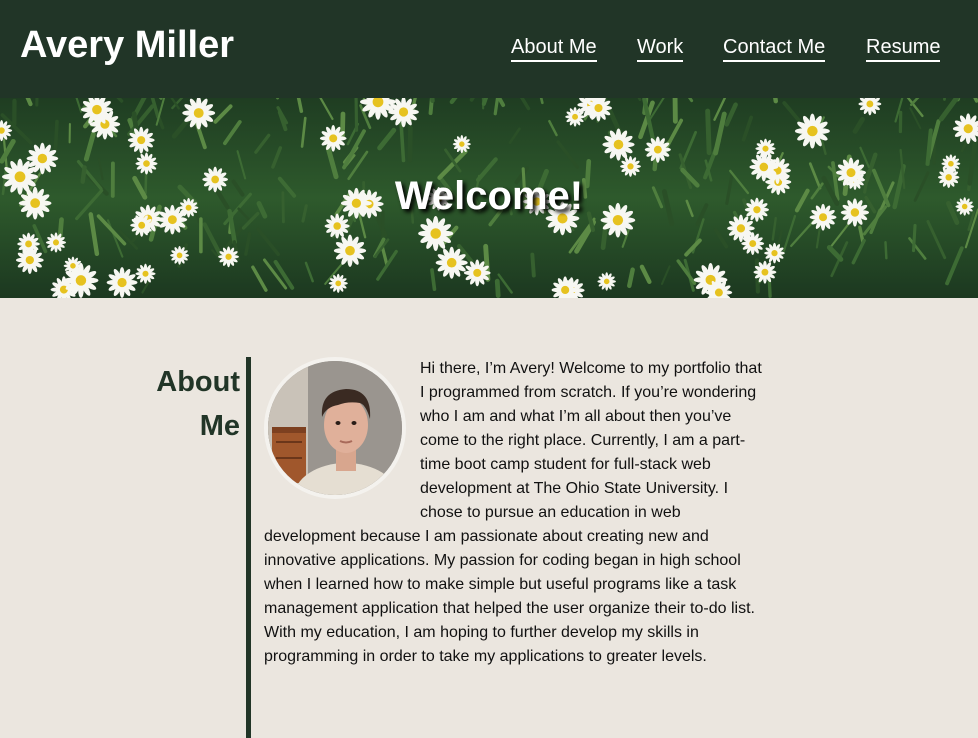 This screenshot has width=978, height=738. I want to click on profile-photo, so click(335, 428).